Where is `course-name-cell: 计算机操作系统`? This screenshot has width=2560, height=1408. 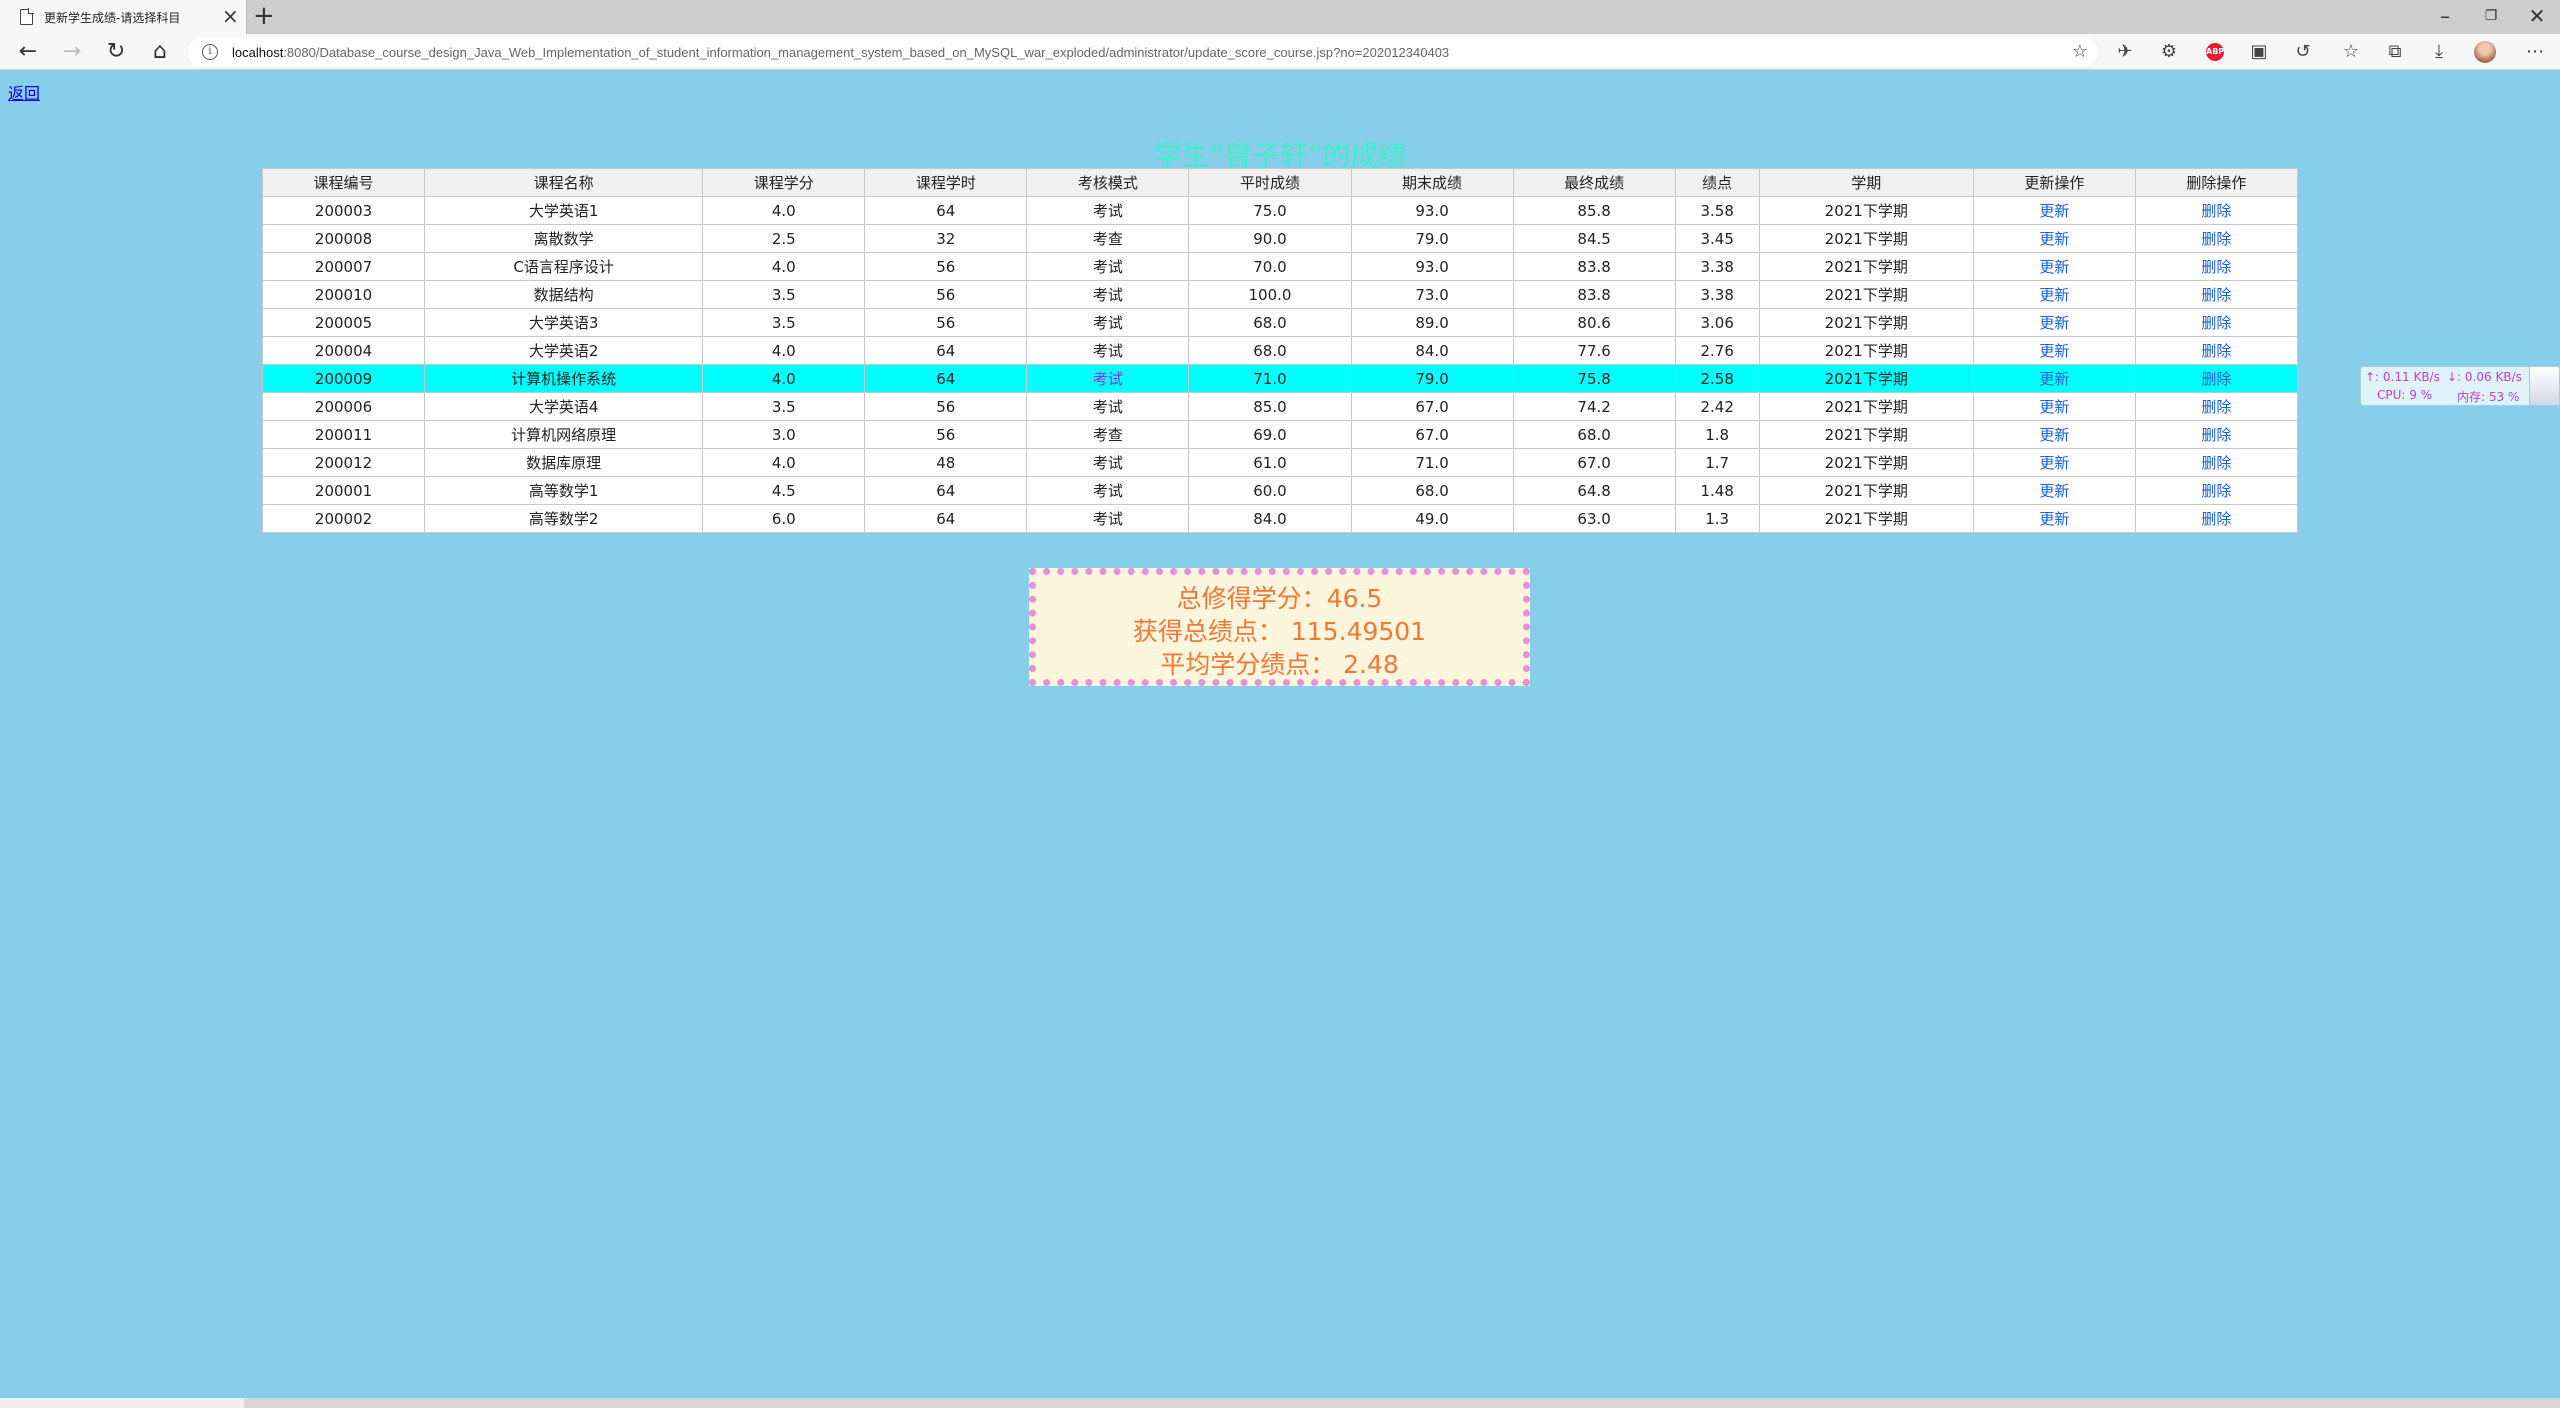 course-name-cell: 计算机操作系统 is located at coordinates (564, 378).